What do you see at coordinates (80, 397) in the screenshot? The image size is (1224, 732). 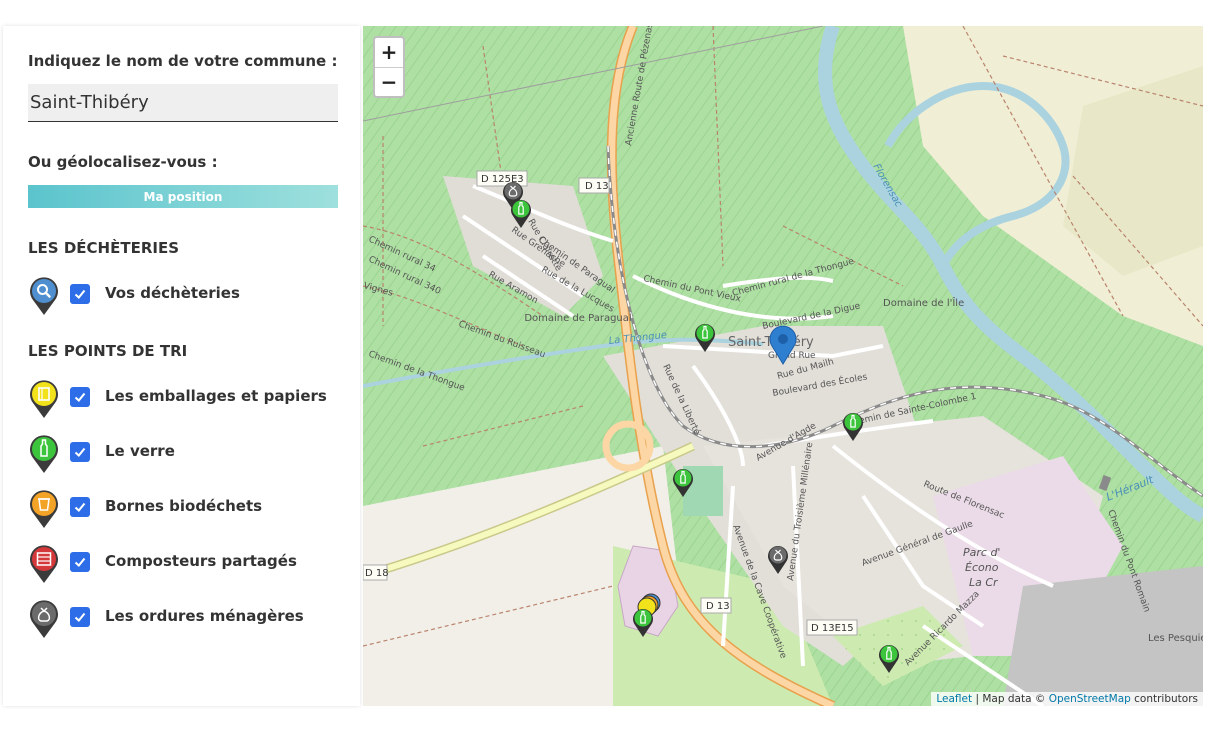 I see `checkbox-emballages` at bounding box center [80, 397].